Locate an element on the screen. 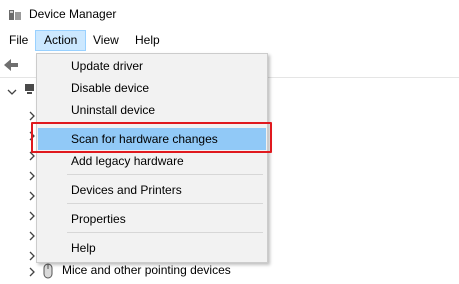 This screenshot has height=284, width=459. collapse-chevron-icon is located at coordinates (12, 92).